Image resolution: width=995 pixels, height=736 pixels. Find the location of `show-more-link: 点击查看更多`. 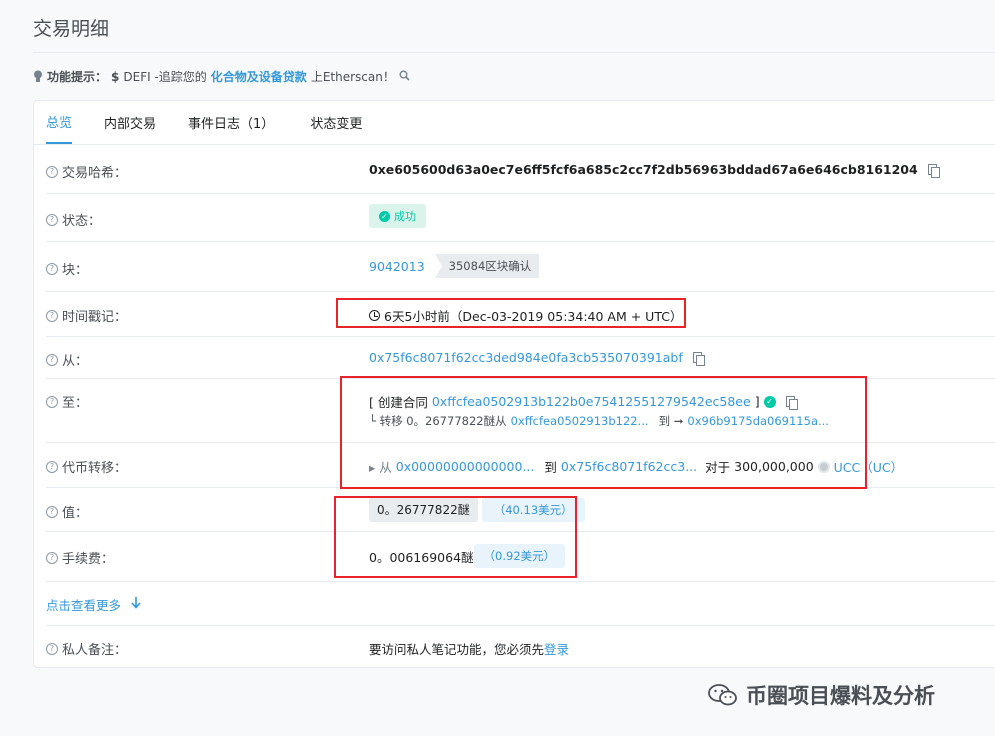

show-more-link: 点击查看更多 is located at coordinates (93, 604).